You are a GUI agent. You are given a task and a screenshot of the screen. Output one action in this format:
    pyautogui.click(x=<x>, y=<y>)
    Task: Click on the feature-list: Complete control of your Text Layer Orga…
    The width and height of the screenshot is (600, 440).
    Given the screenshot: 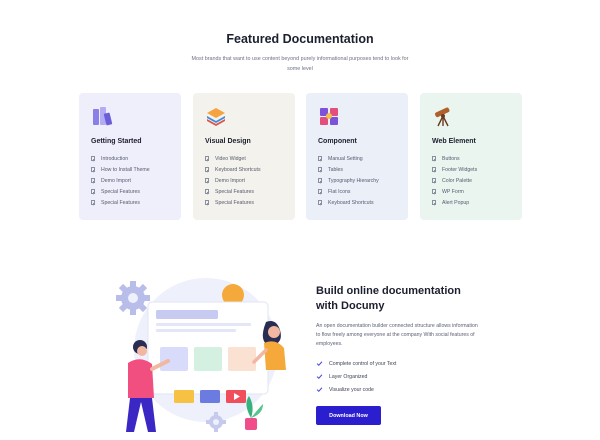 What is the action you would take?
    pyautogui.click(x=416, y=376)
    